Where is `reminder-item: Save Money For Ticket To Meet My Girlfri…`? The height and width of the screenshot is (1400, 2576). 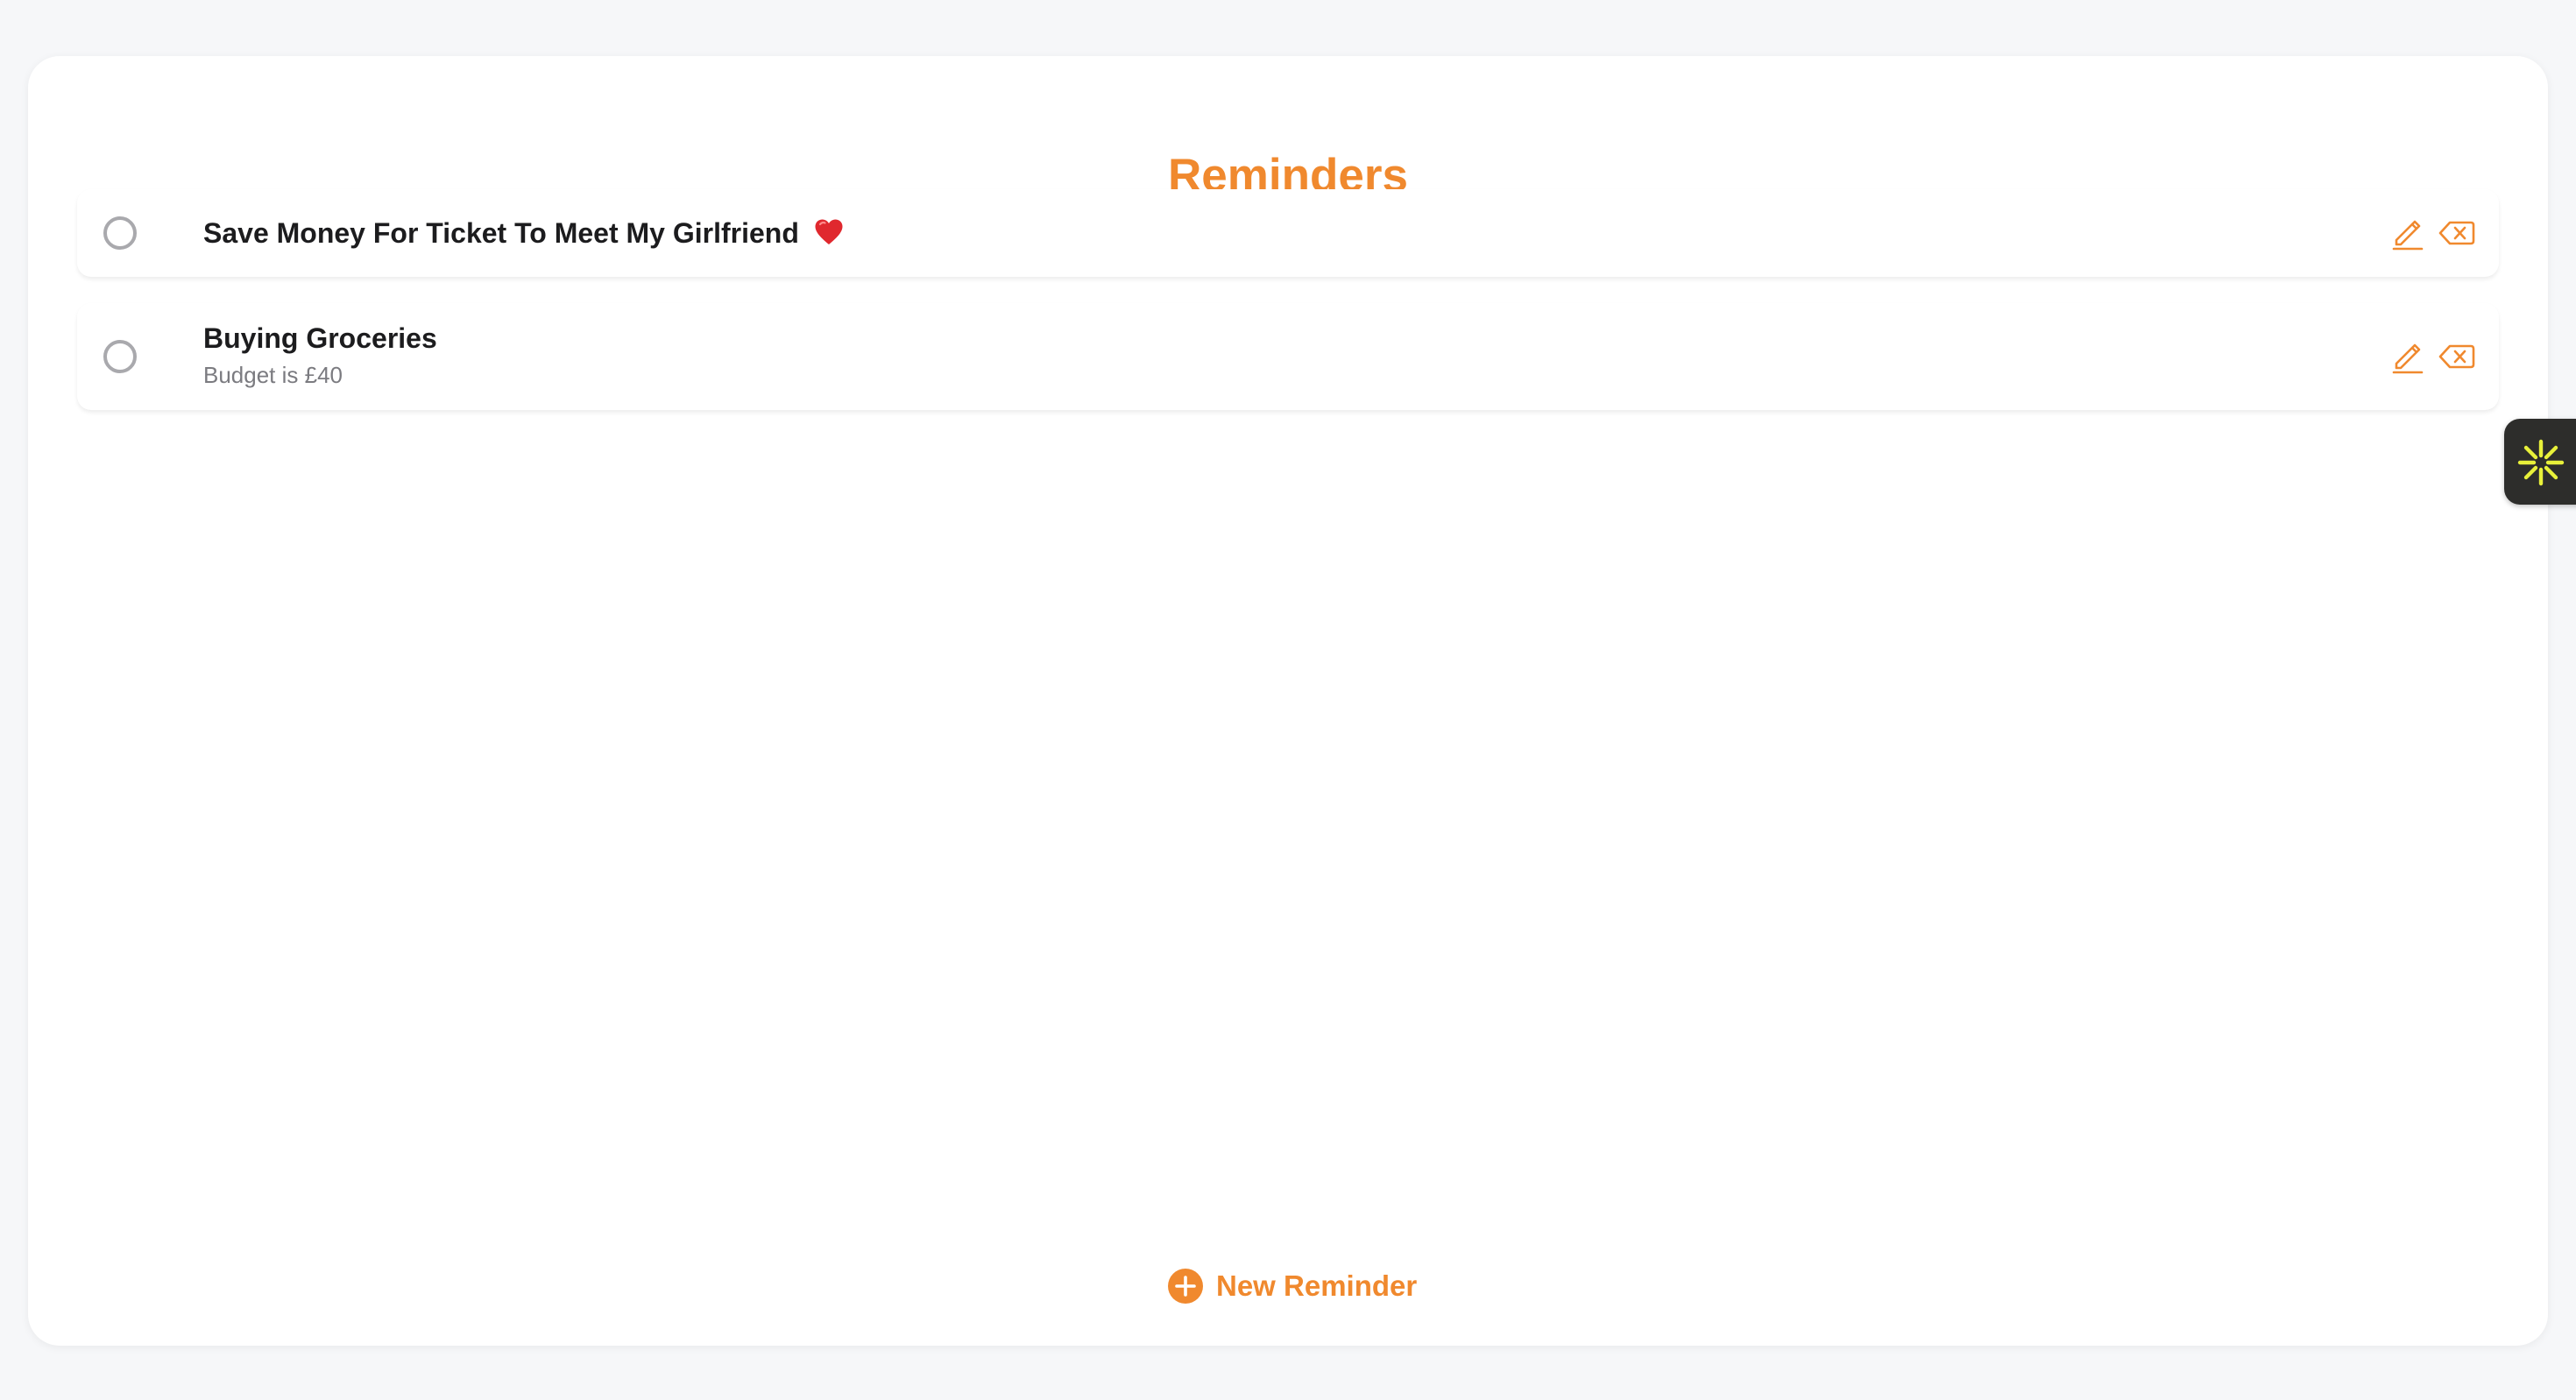 reminder-item: Save Money For Ticket To Meet My Girlfri… is located at coordinates (1288, 233).